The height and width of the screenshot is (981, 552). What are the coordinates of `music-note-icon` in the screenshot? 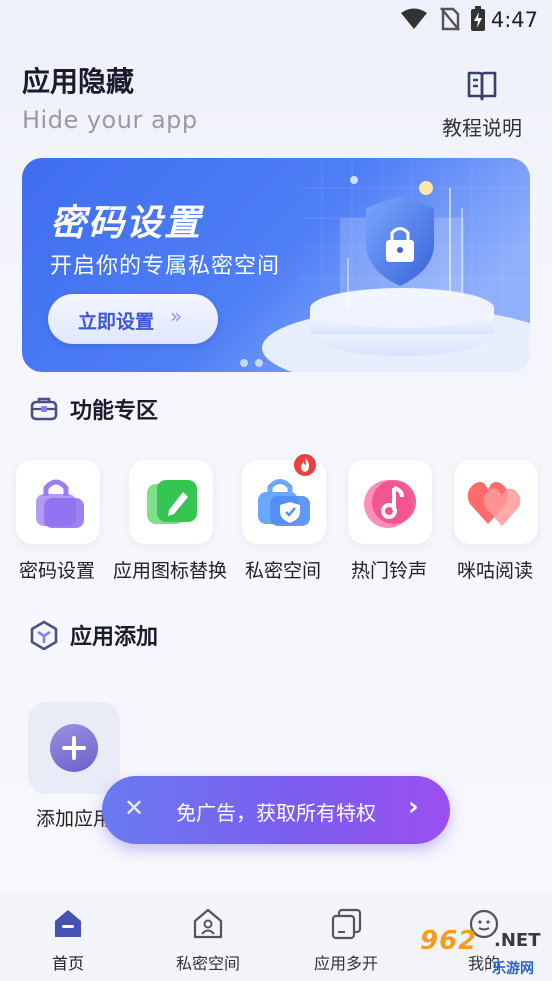 It's located at (390, 504).